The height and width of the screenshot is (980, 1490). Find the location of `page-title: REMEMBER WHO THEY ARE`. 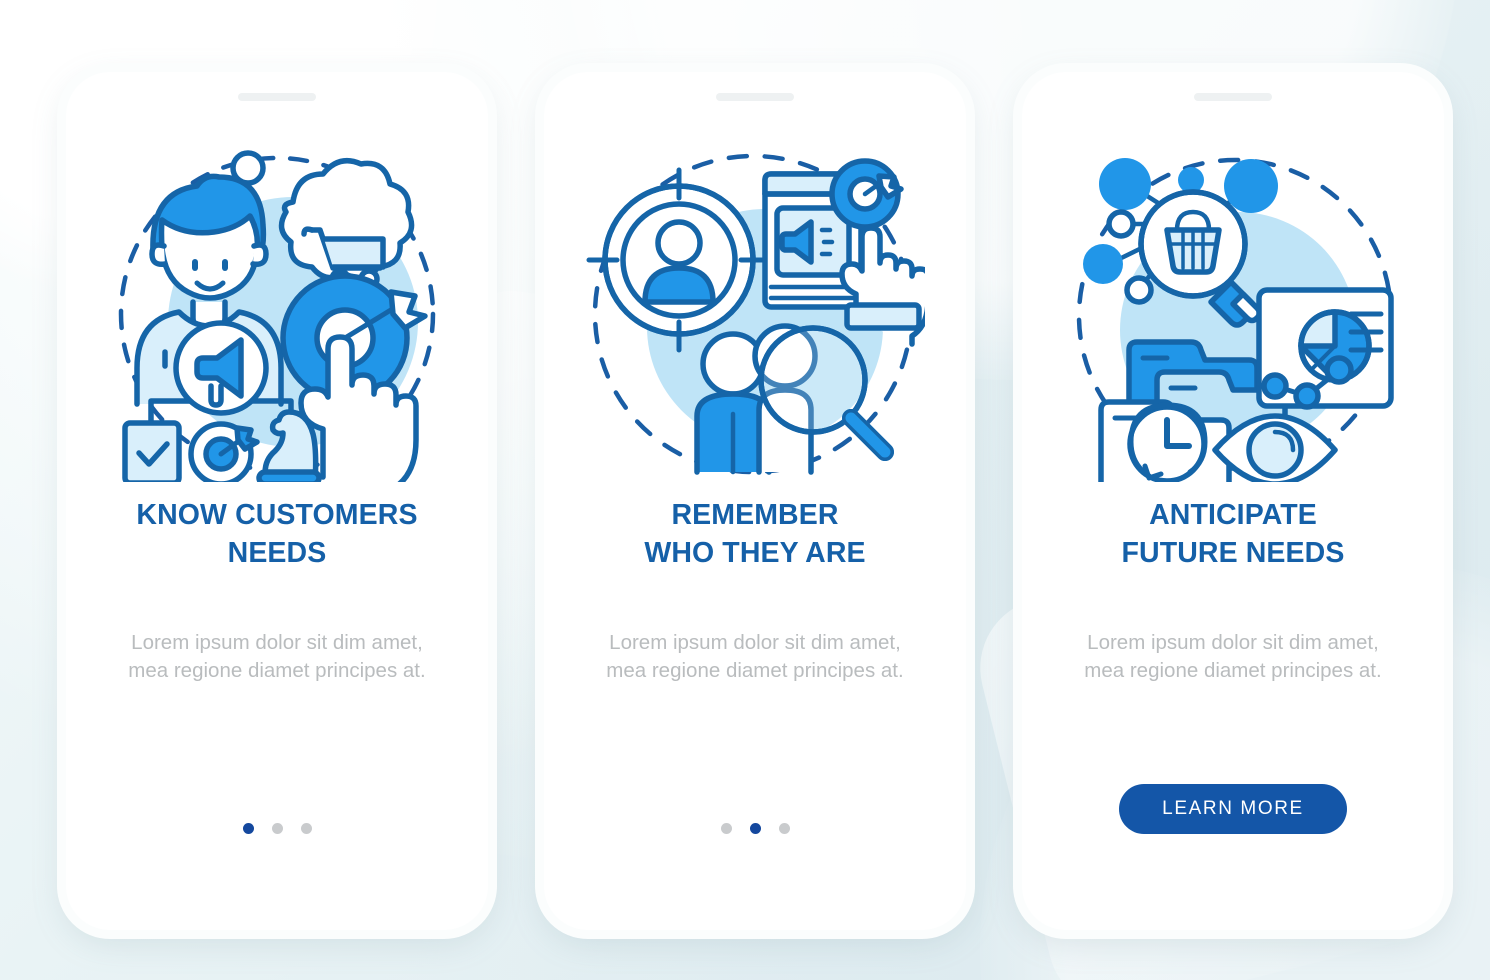

page-title: REMEMBER WHO THEY ARE is located at coordinates (755, 534).